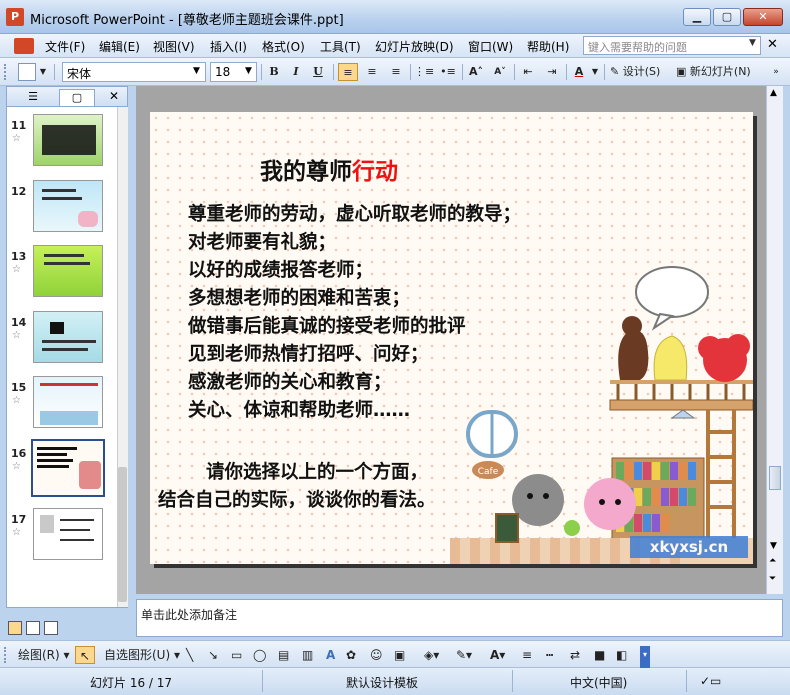 Image resolution: width=790 pixels, height=695 pixels. I want to click on minimize-button: ▁, so click(697, 17).